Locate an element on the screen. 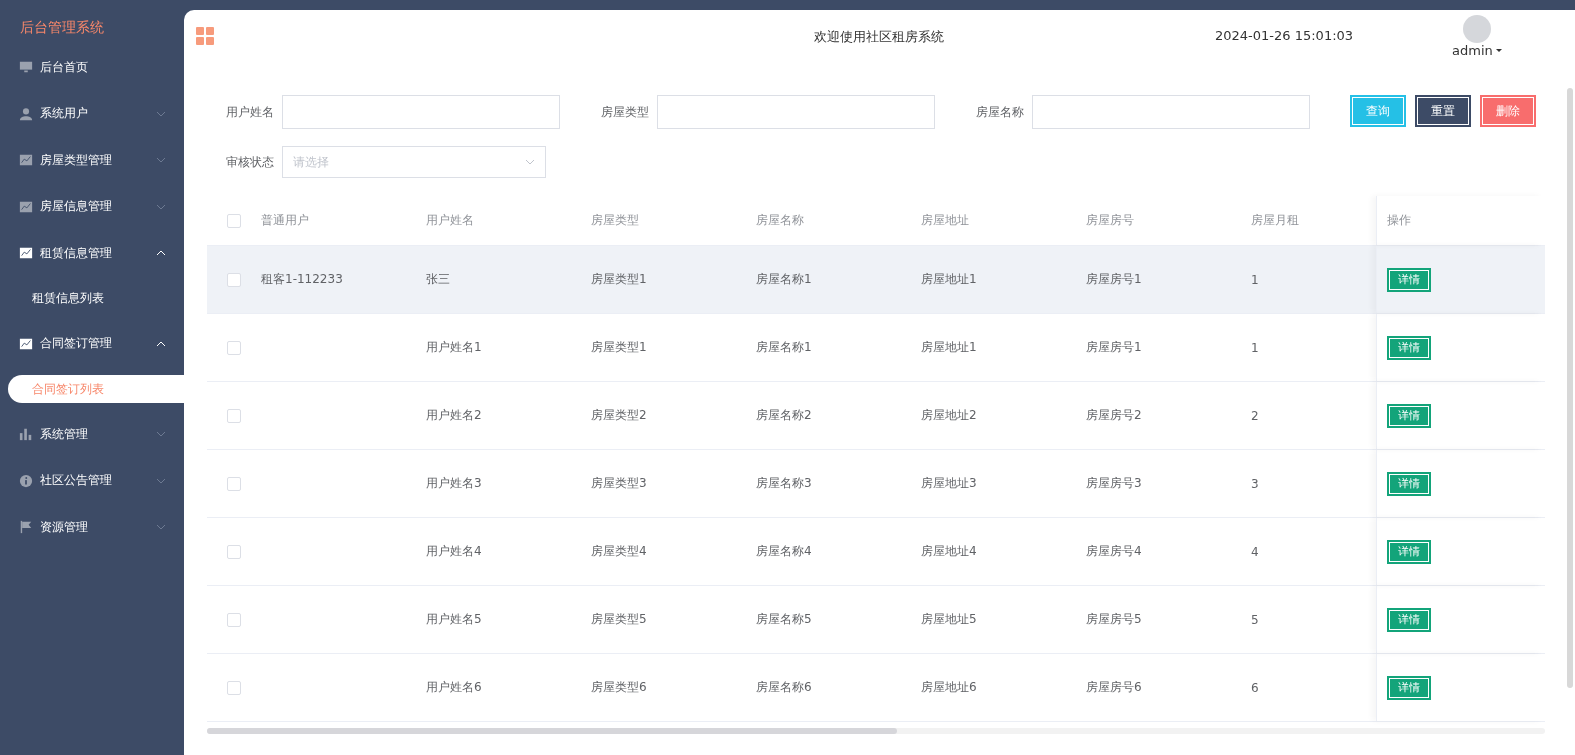 This screenshot has height=755, width=1575. table-cell: 房屋地址6 is located at coordinates (949, 687).